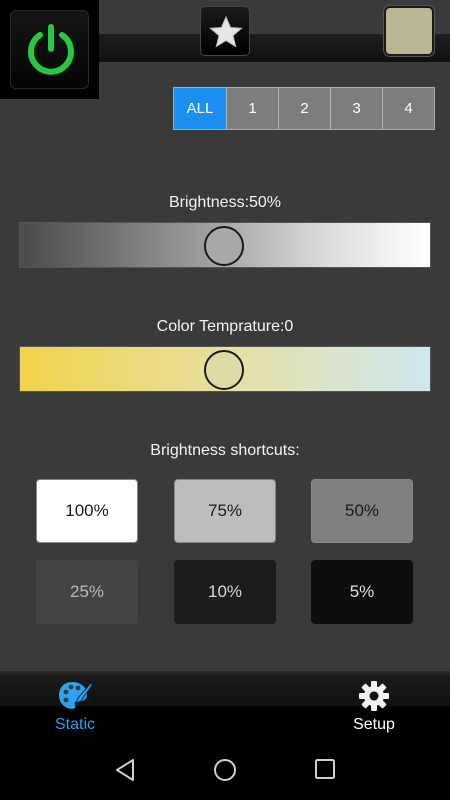 The image size is (450, 800). What do you see at coordinates (225, 511) in the screenshot?
I see `shortcut-75-button: 75%` at bounding box center [225, 511].